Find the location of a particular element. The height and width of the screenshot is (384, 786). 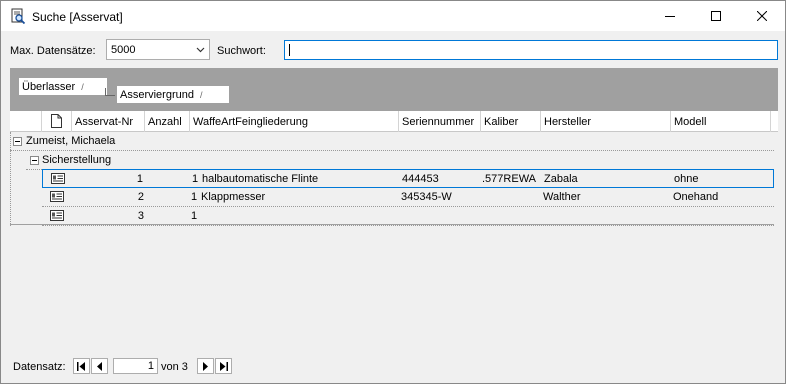

cell-seriennummer: 345345-W is located at coordinates (426, 197).